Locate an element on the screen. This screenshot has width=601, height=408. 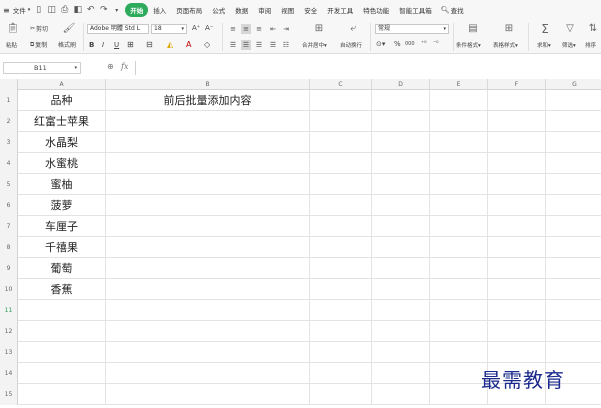
row-header: 8 is located at coordinates (9, 247).